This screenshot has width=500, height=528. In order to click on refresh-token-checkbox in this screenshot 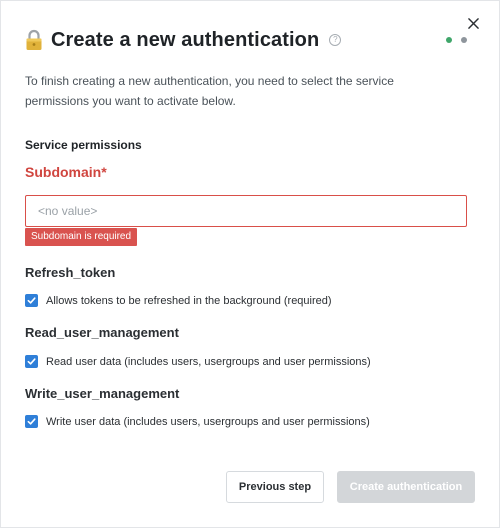, I will do `click(31, 300)`.